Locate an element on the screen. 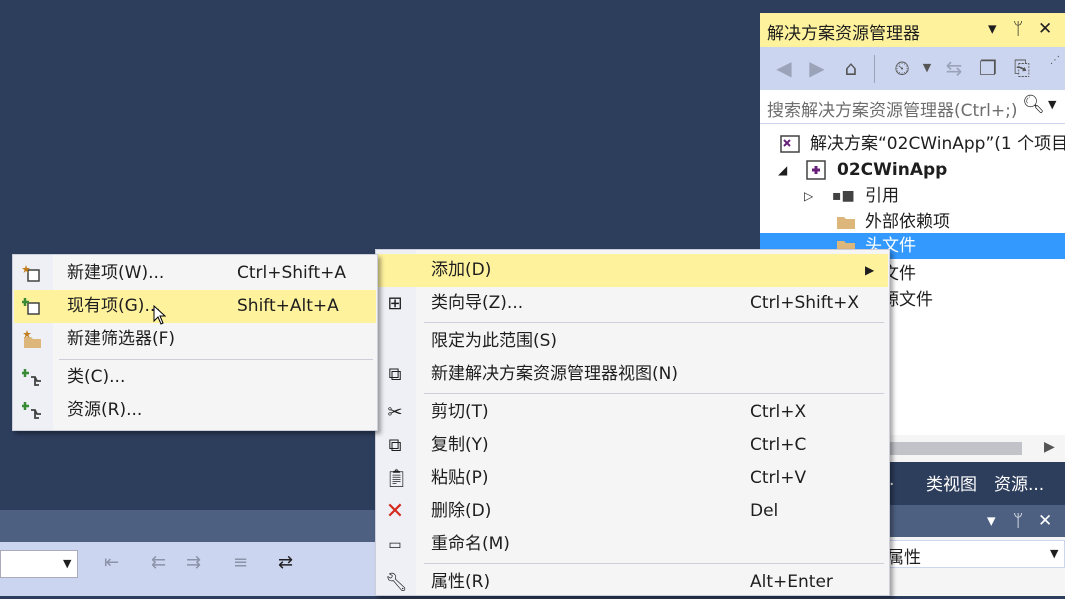 Image resolution: width=1065 pixels, height=599 pixels. properties-combo-label: 属性 is located at coordinates (904, 558).